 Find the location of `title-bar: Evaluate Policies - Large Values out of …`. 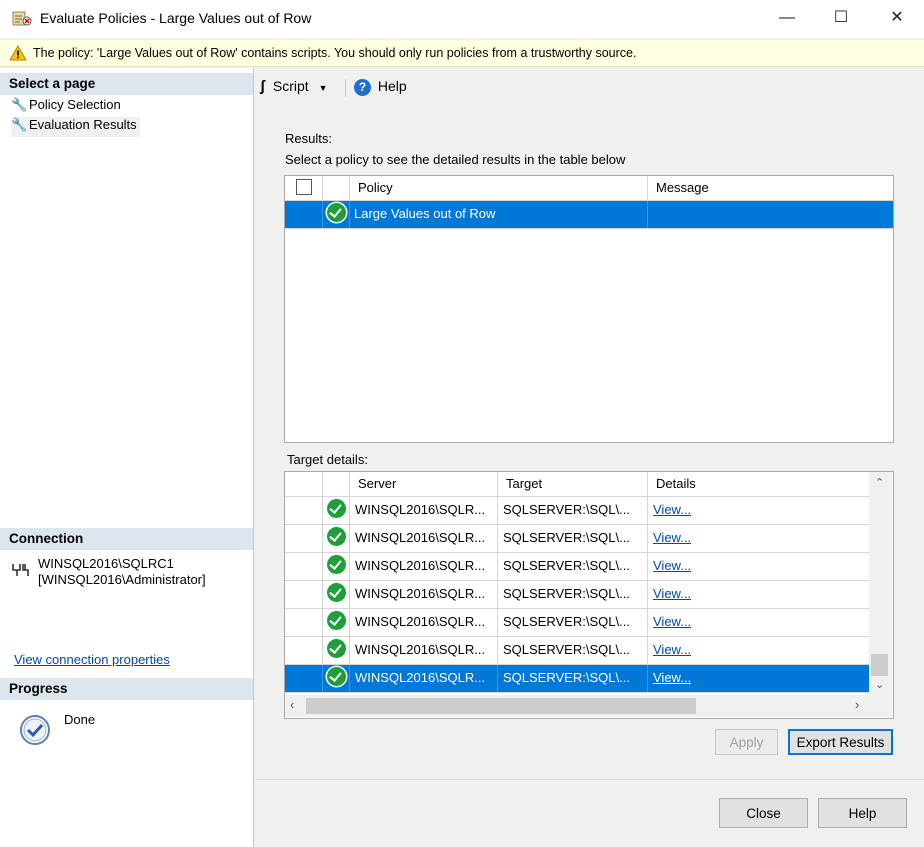

title-bar: Evaluate Policies - Large Values out of … is located at coordinates (462, 19).